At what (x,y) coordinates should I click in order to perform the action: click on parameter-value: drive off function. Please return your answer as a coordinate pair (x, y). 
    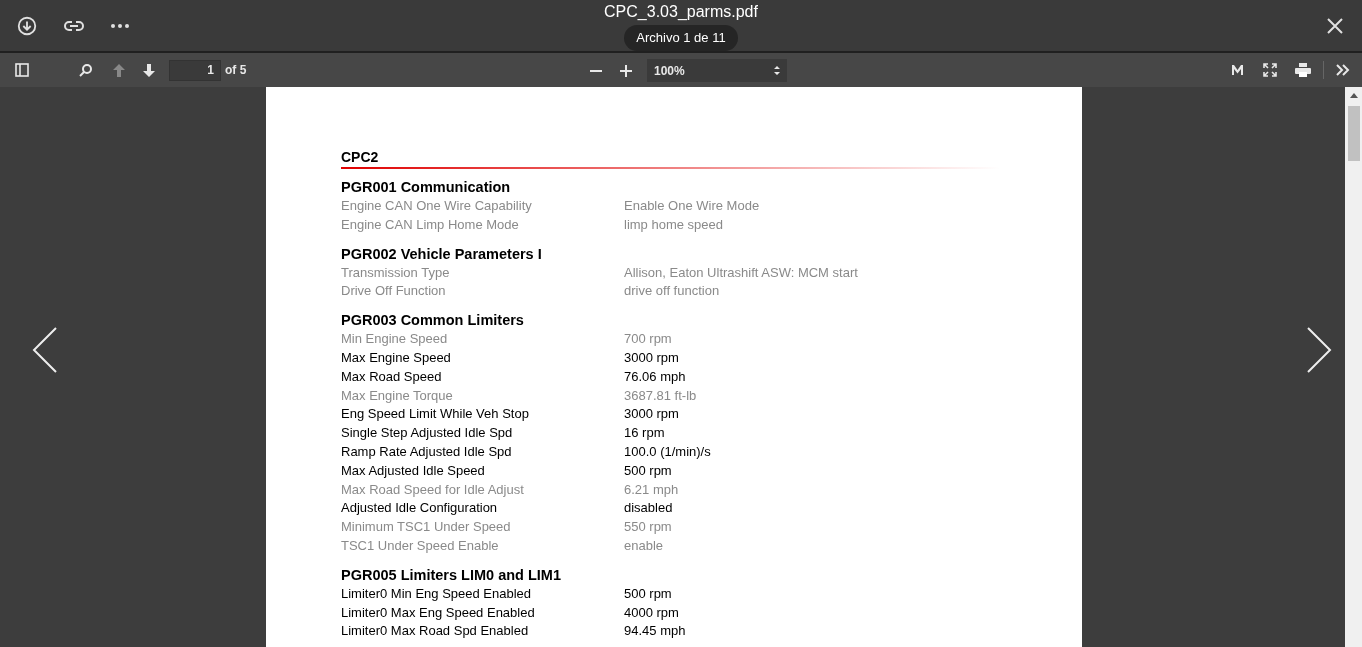
    Looking at the image, I should click on (672, 291).